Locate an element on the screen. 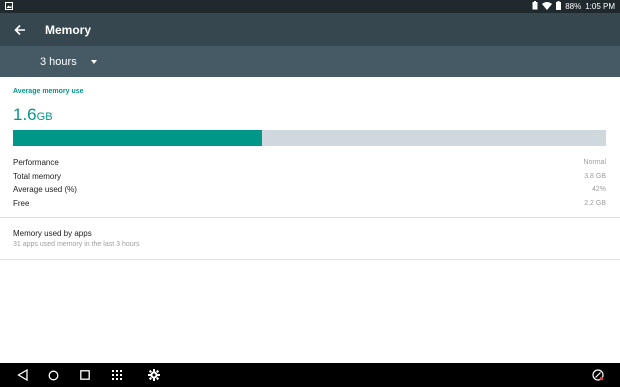  battery-percent: 88% is located at coordinates (573, 6).